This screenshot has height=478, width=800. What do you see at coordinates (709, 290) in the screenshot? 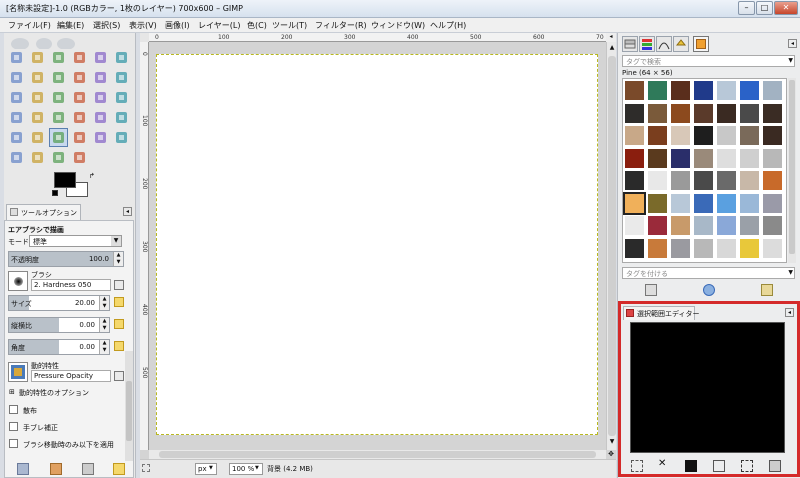
I see `refresh-patterns-icon` at bounding box center [709, 290].